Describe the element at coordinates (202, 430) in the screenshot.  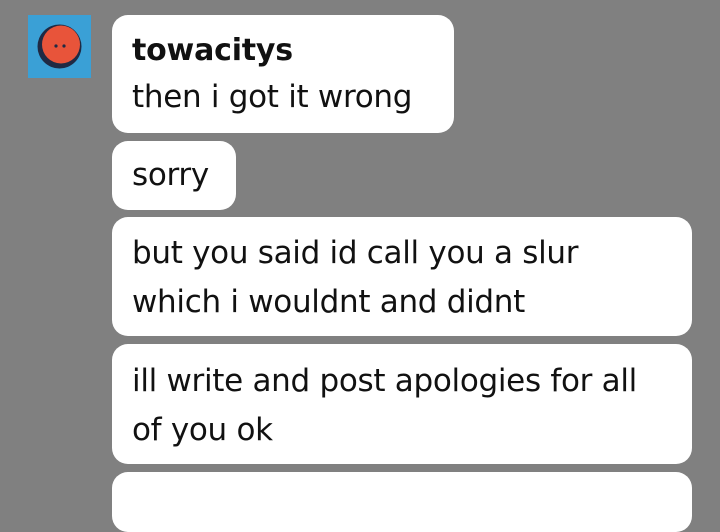
I see `message-text: of you ok` at that location.